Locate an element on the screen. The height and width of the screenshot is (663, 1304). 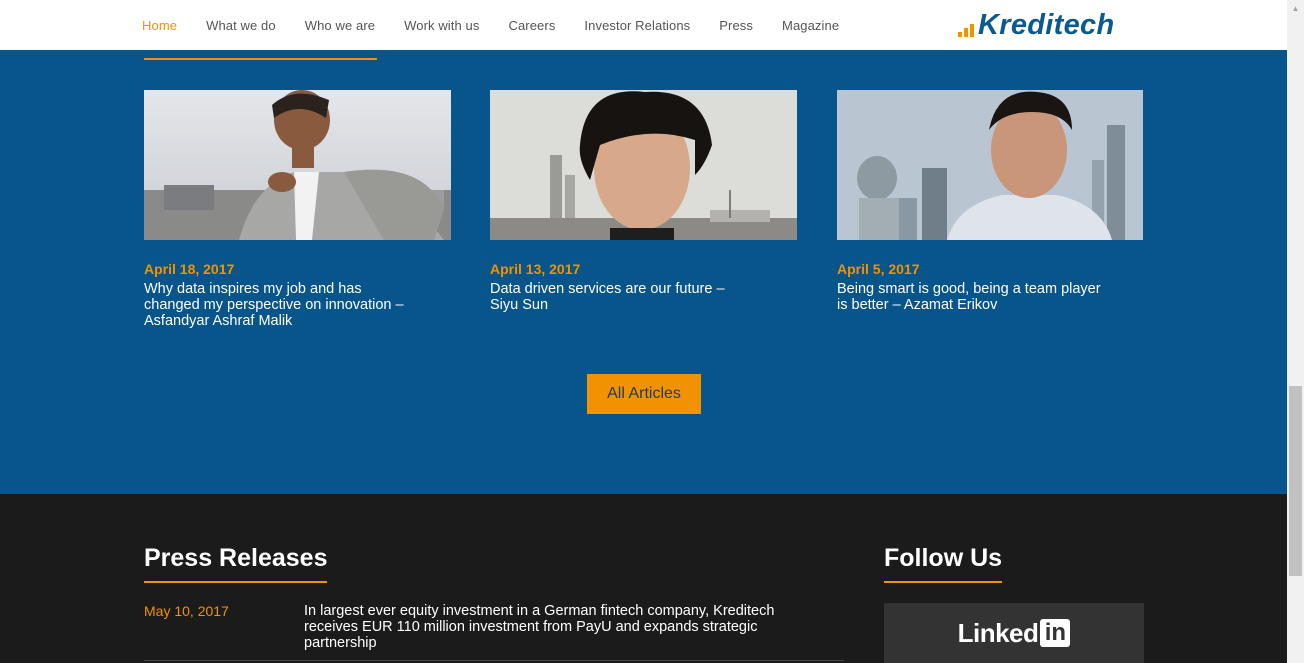
section-underline is located at coordinates (260, 59).